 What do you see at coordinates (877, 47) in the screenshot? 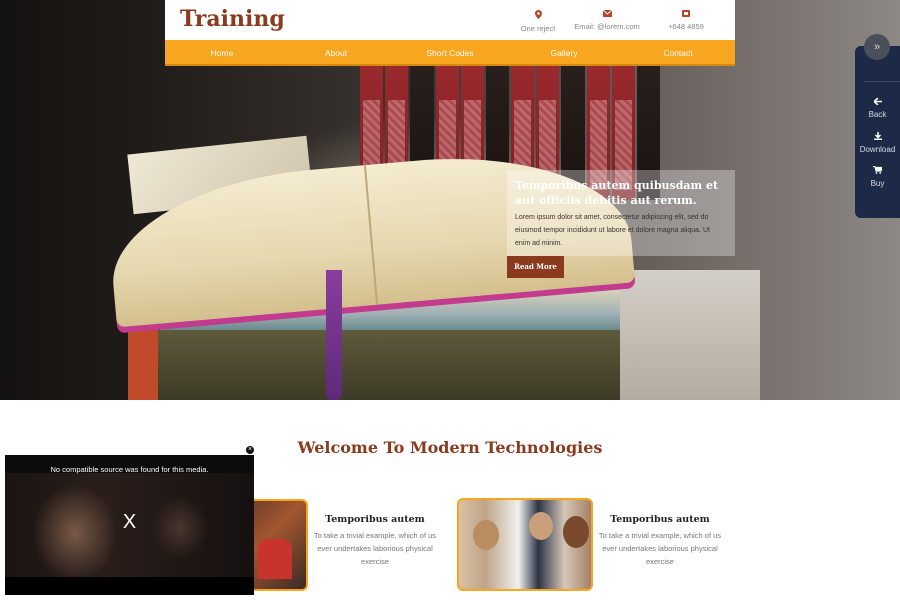
I see `double-chevron-icon: »` at bounding box center [877, 47].